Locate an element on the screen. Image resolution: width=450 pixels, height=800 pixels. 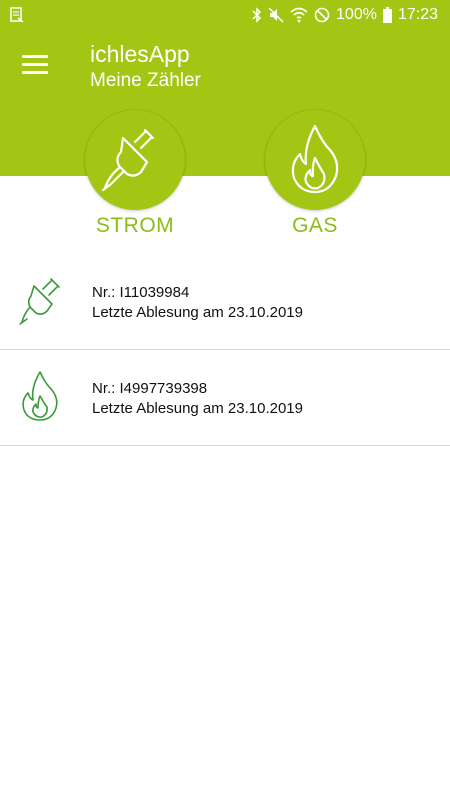
clock: 17:23 is located at coordinates (417, 14).